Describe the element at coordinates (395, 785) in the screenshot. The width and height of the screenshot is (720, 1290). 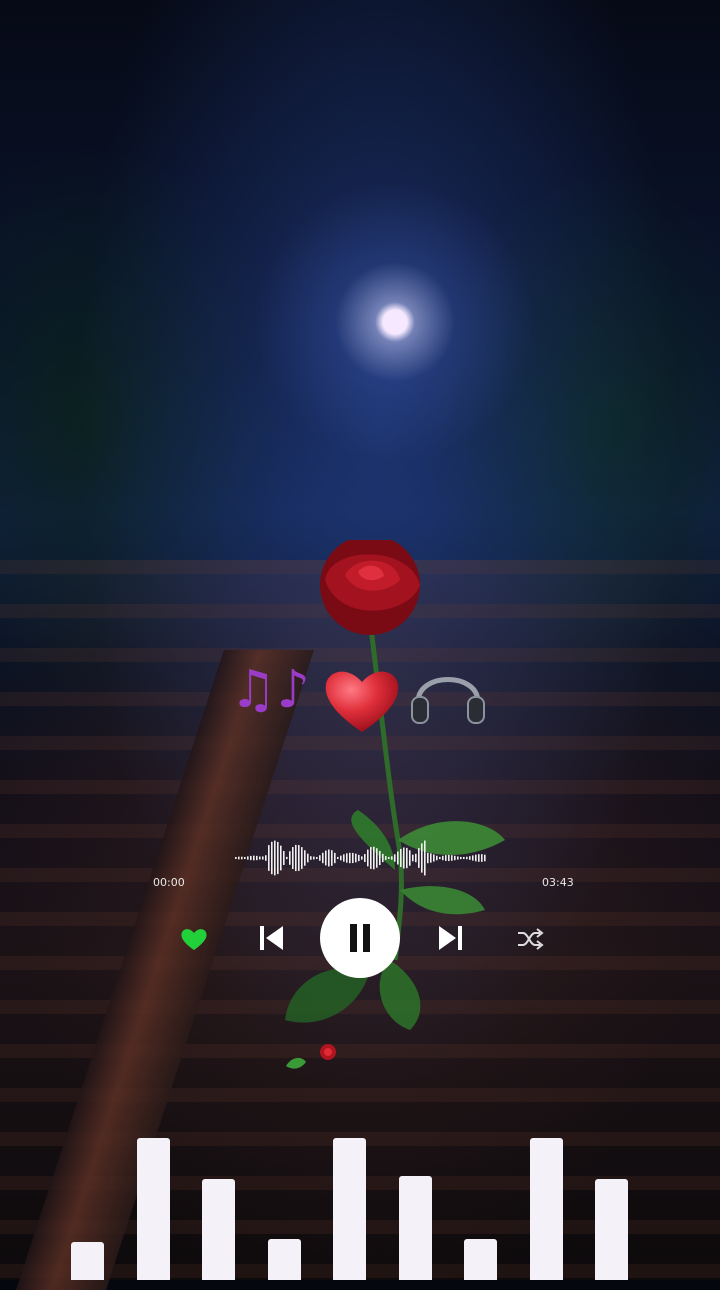
I see `rose-illustration` at that location.